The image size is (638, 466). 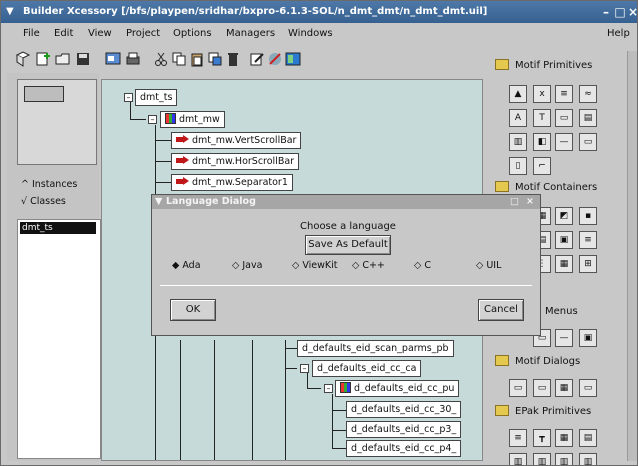 I want to click on new-icon, so click(x=23, y=59).